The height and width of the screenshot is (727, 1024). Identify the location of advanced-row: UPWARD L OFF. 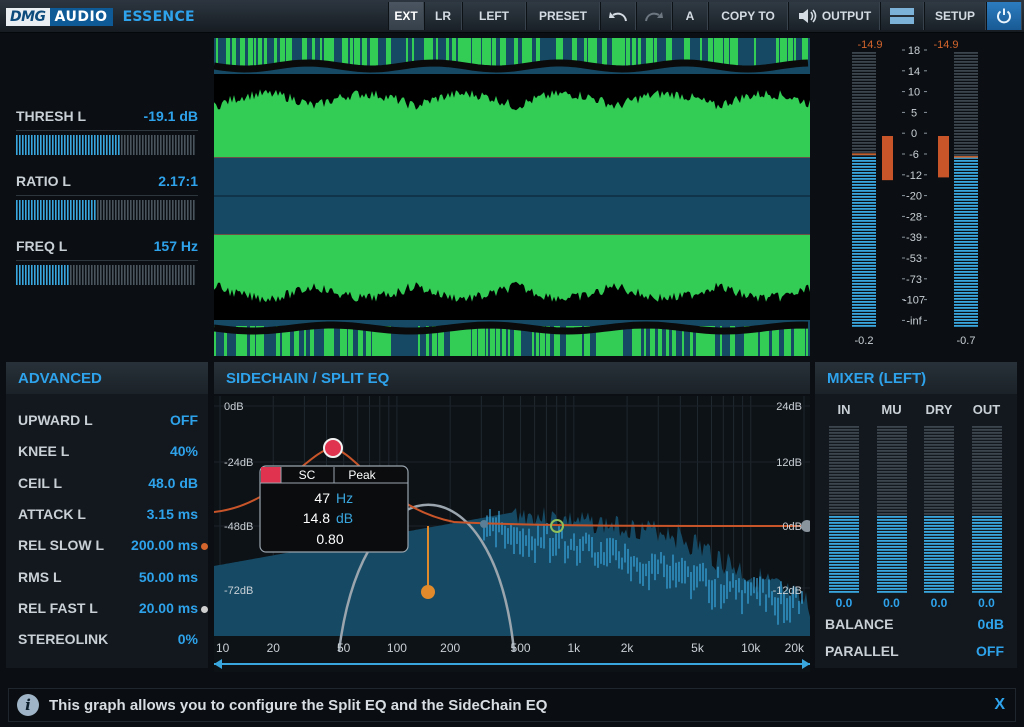
(113, 422).